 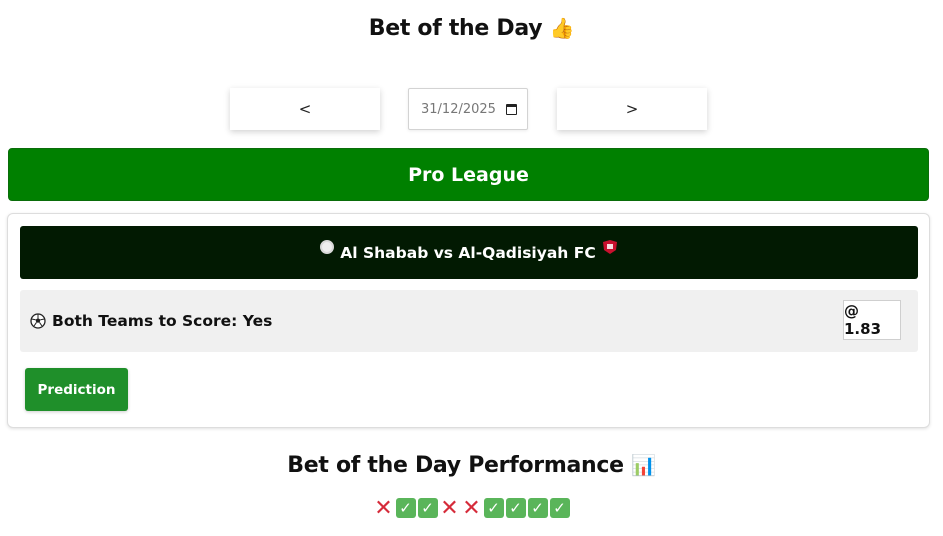 I want to click on bet-label-group: Both Teams to Score: Yes, so click(x=151, y=321).